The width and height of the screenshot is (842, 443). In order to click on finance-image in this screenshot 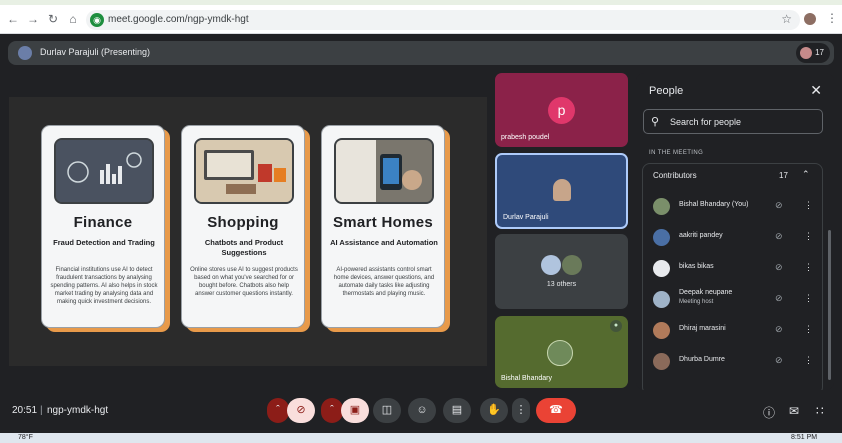, I will do `click(104, 171)`.